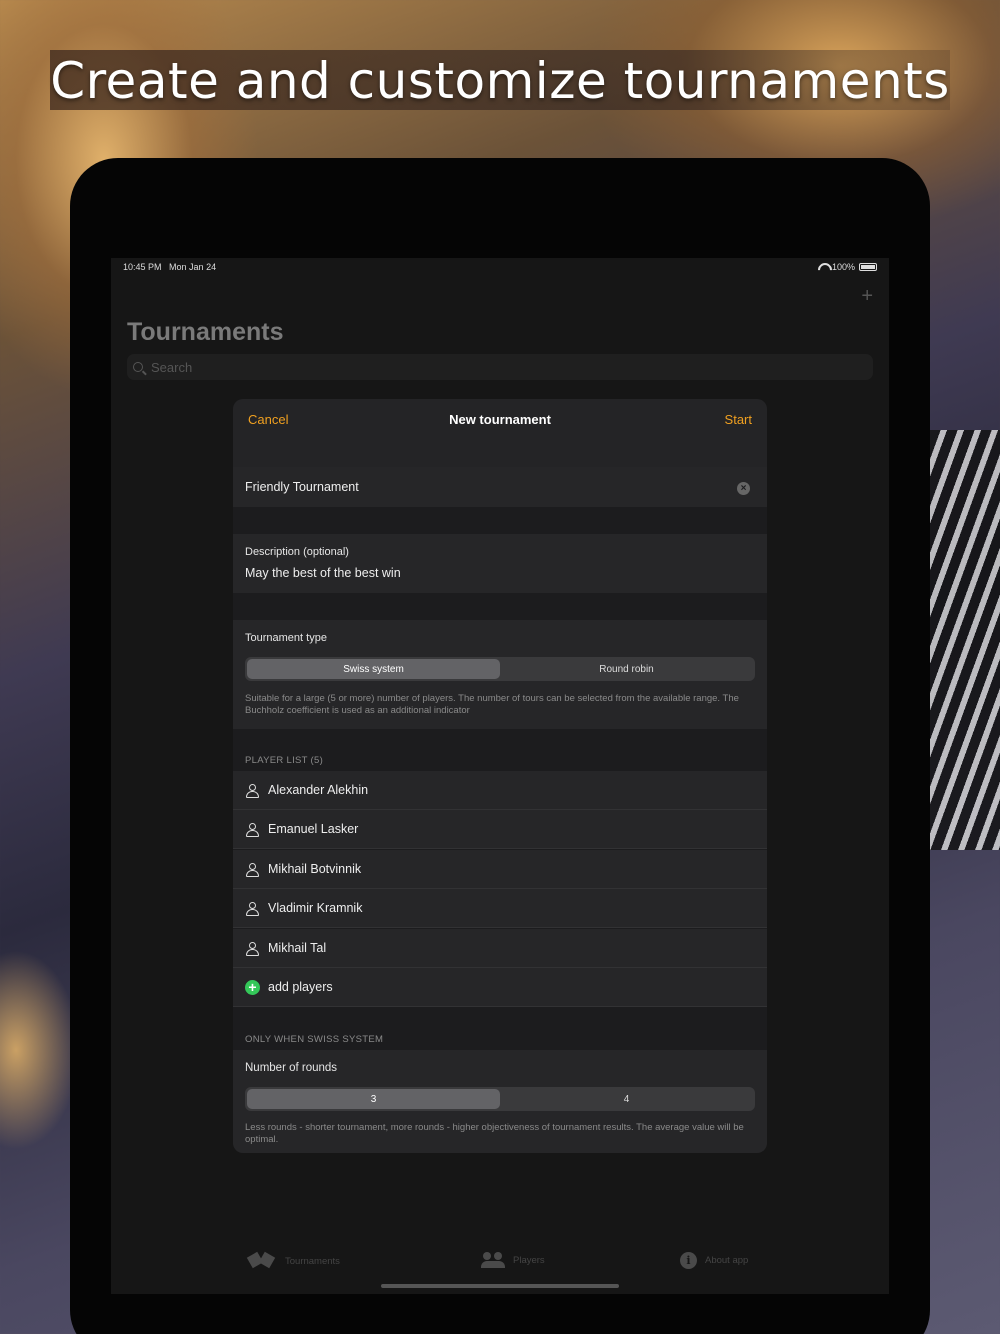 Image resolution: width=1000 pixels, height=1334 pixels. I want to click on people-icon, so click(493, 1260).